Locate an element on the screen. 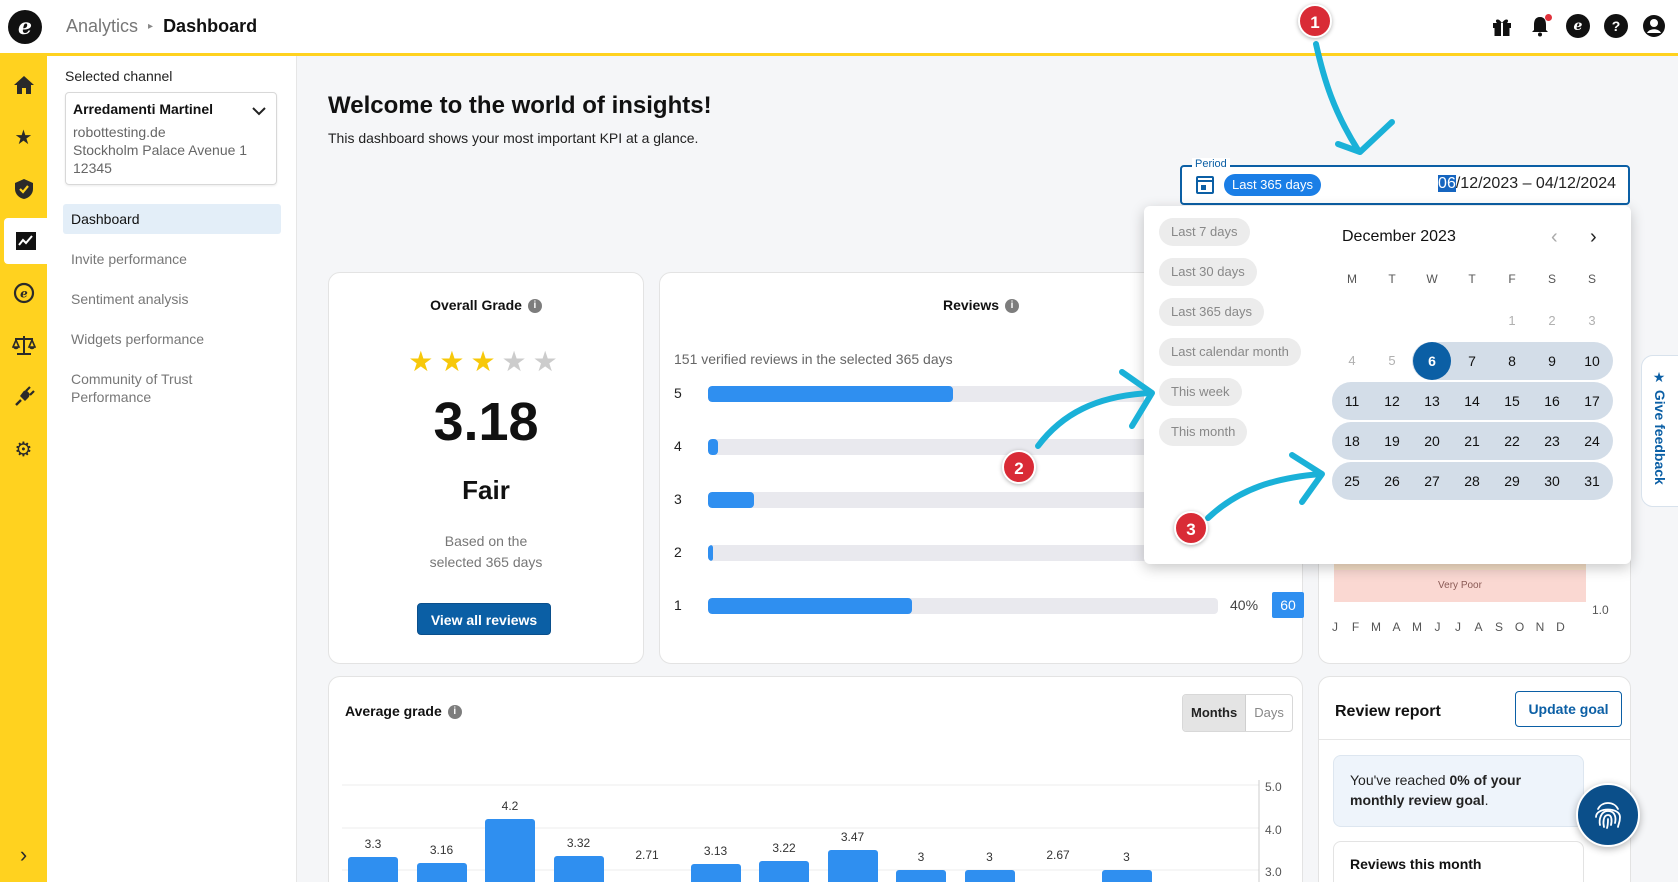  fingerprint-button is located at coordinates (1608, 815).